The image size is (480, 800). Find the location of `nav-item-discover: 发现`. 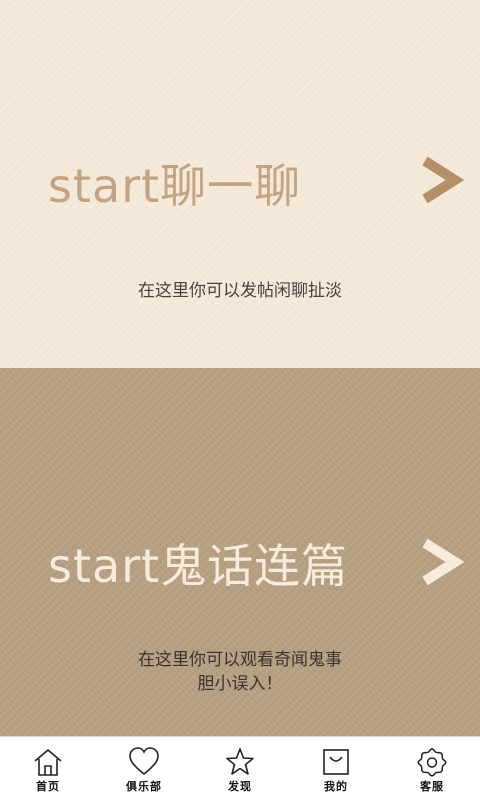

nav-item-discover: 发现 is located at coordinates (240, 768).